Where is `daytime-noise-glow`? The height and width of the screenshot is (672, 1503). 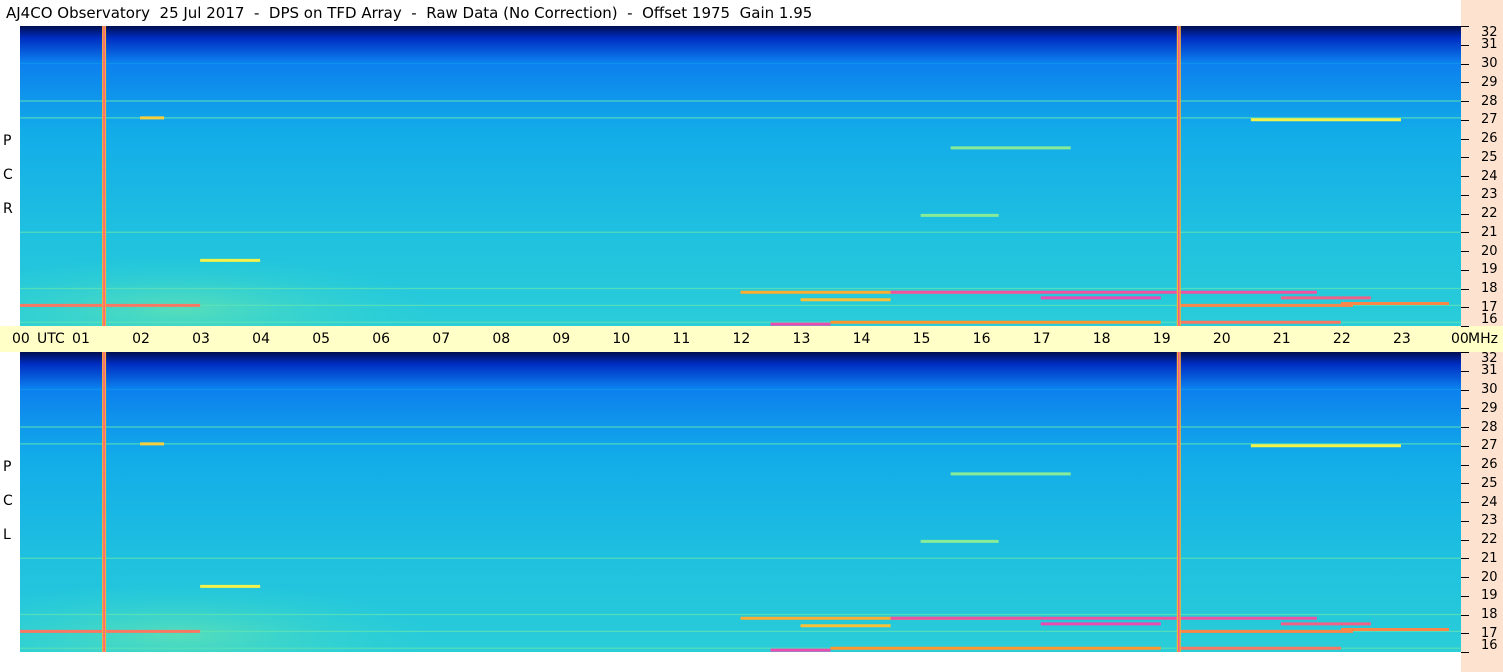 daytime-noise-glow is located at coordinates (416, 569).